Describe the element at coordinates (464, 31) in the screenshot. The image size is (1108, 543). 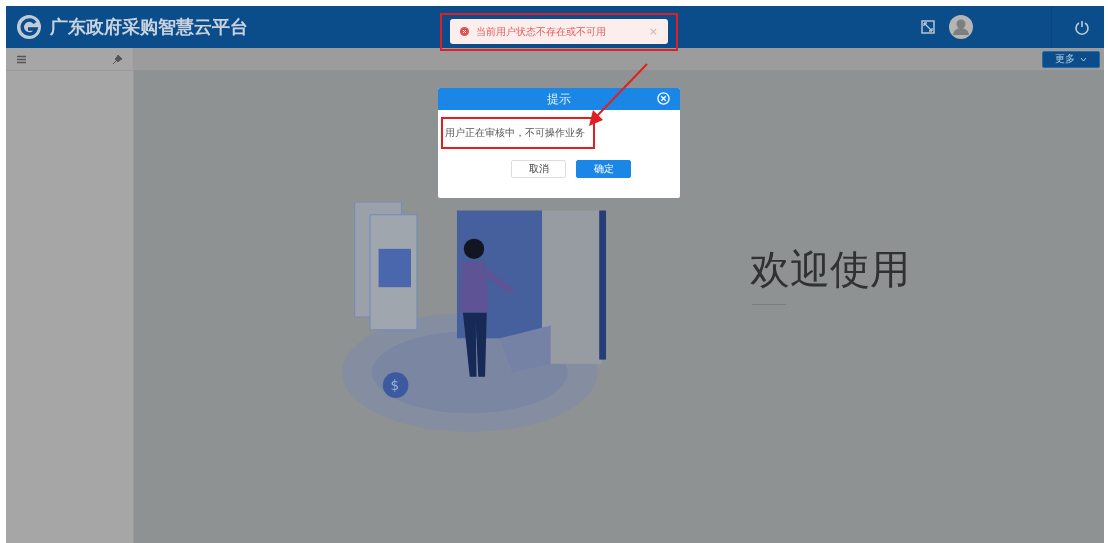
I see `error-icon` at that location.